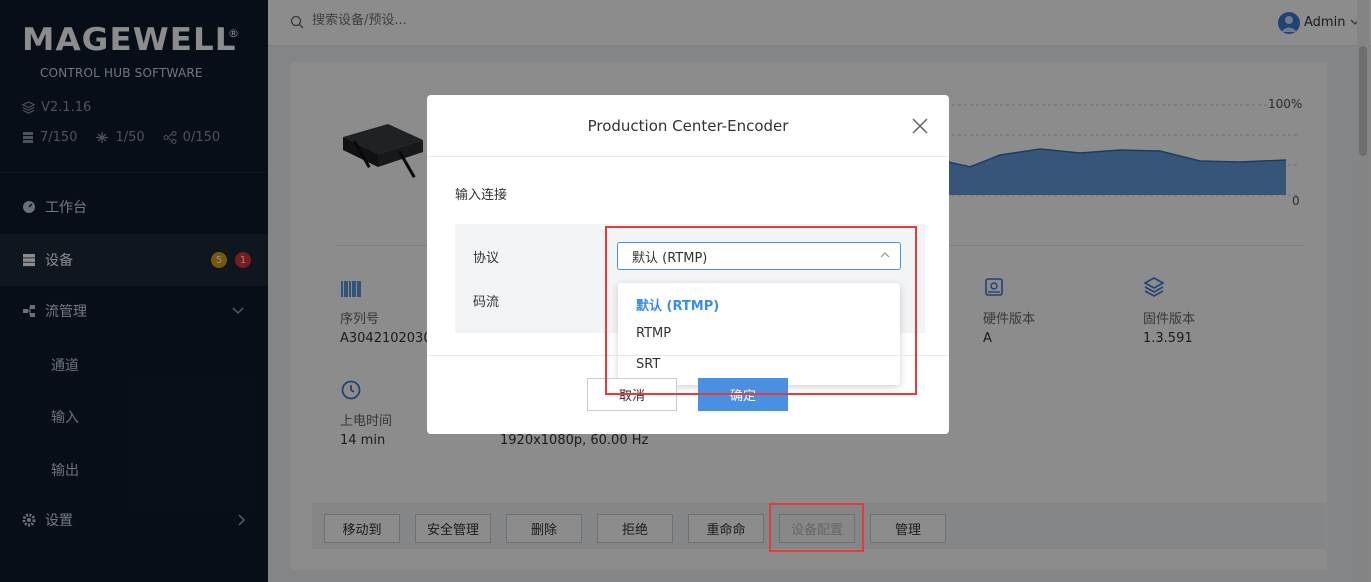 Image resolution: width=1371 pixels, height=582 pixels. Describe the element at coordinates (816, 527) in the screenshot. I see `highlight-device-config` at that location.